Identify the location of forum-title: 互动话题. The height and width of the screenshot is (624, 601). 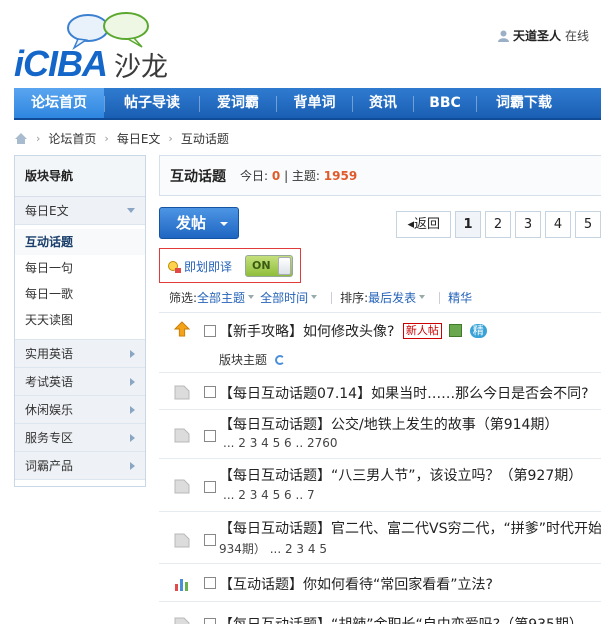
(198, 176).